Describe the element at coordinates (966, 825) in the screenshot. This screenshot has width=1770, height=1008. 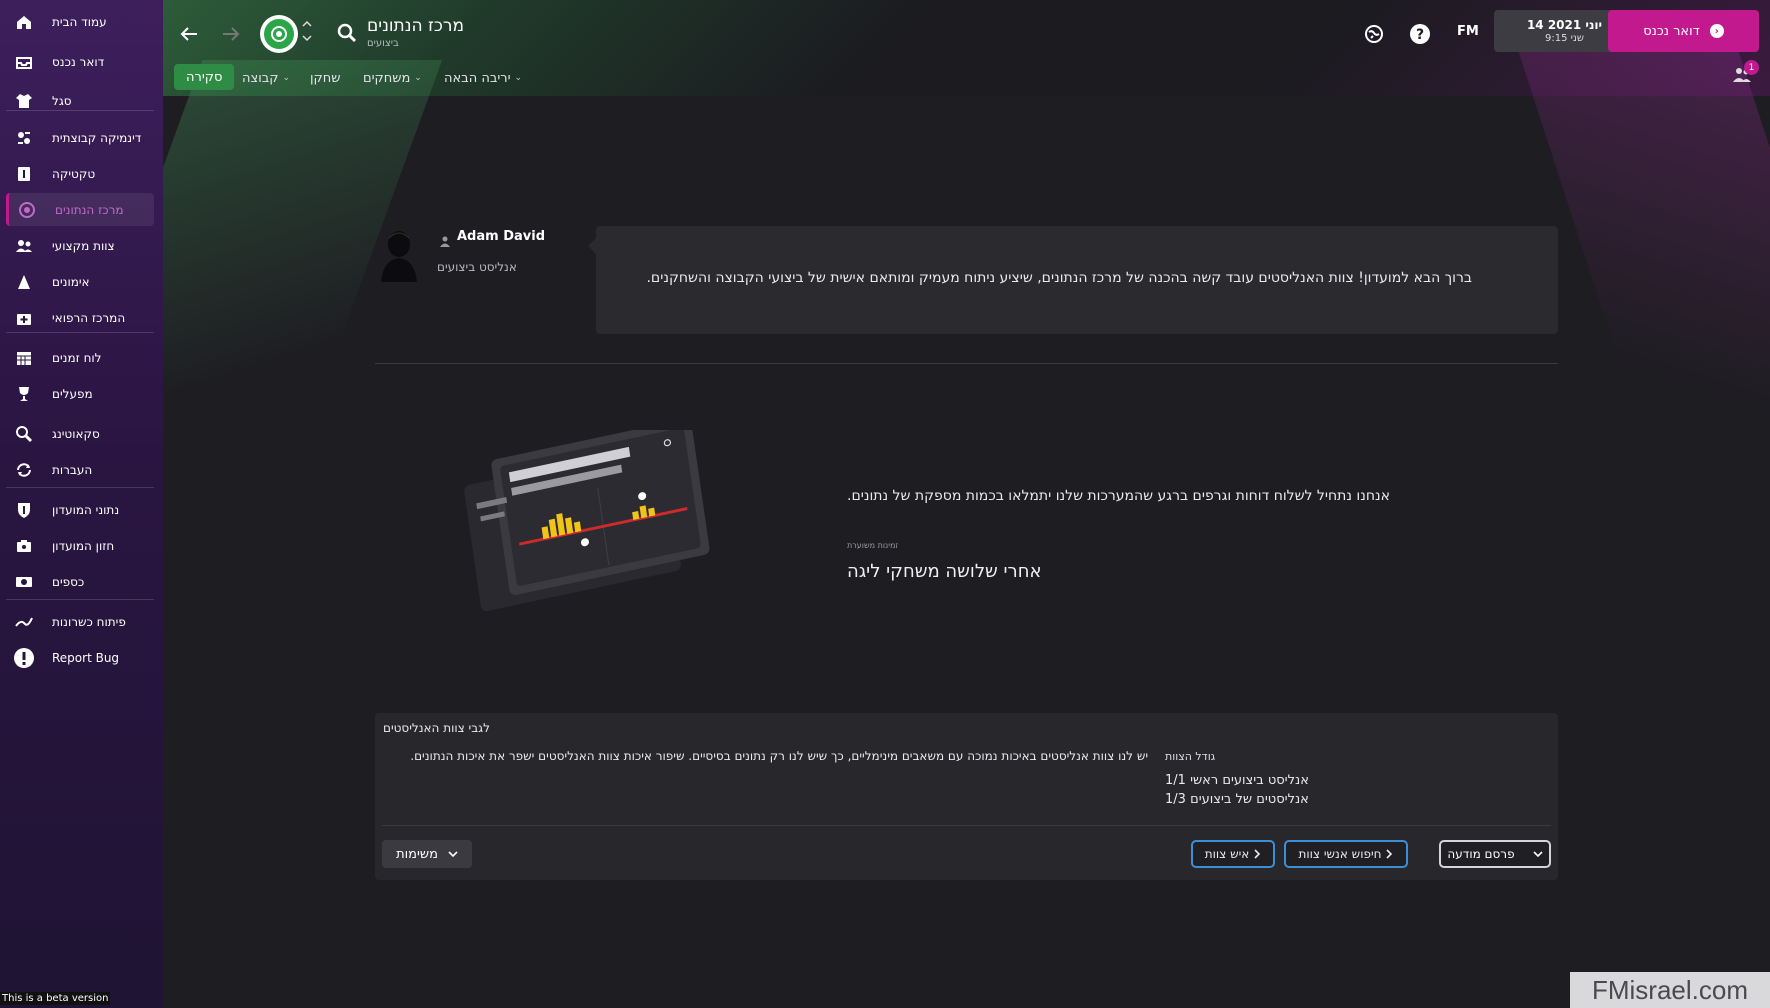
I see `panel-divider` at that location.